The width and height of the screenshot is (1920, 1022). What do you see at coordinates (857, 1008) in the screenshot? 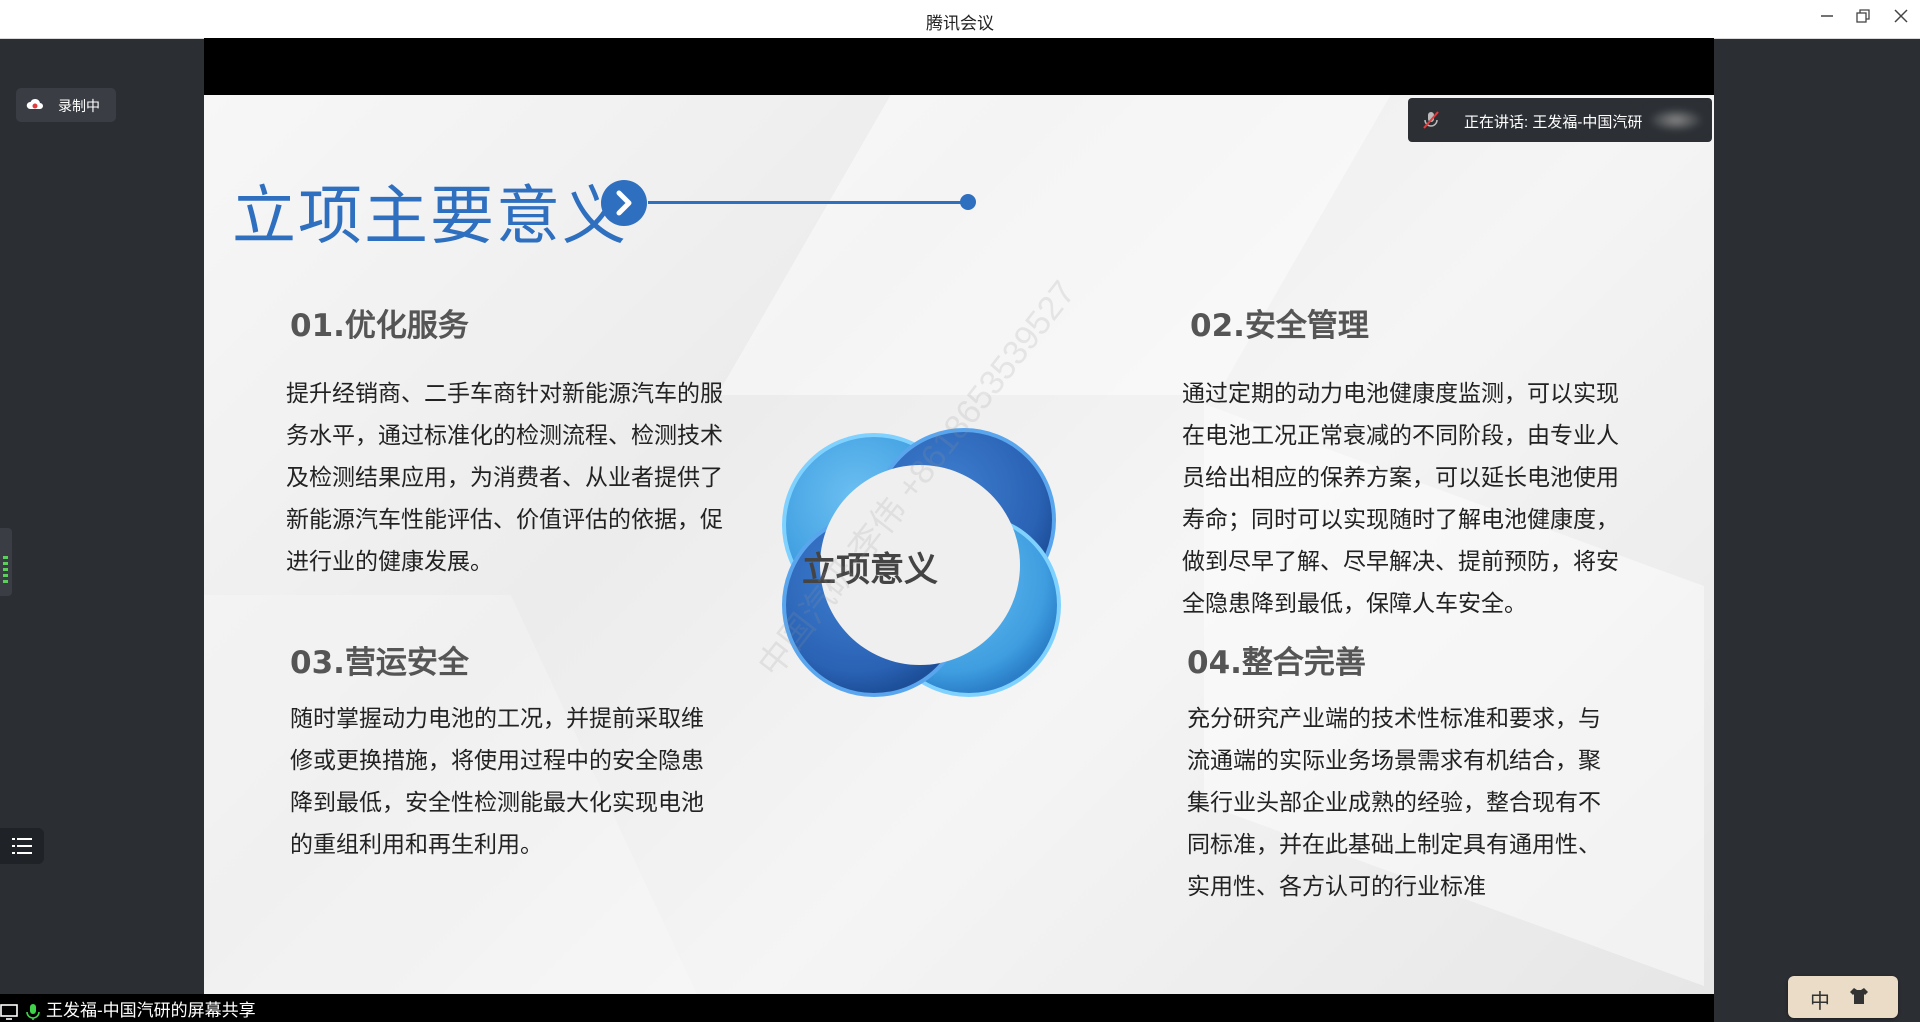
I see `bottom-bar` at bounding box center [857, 1008].